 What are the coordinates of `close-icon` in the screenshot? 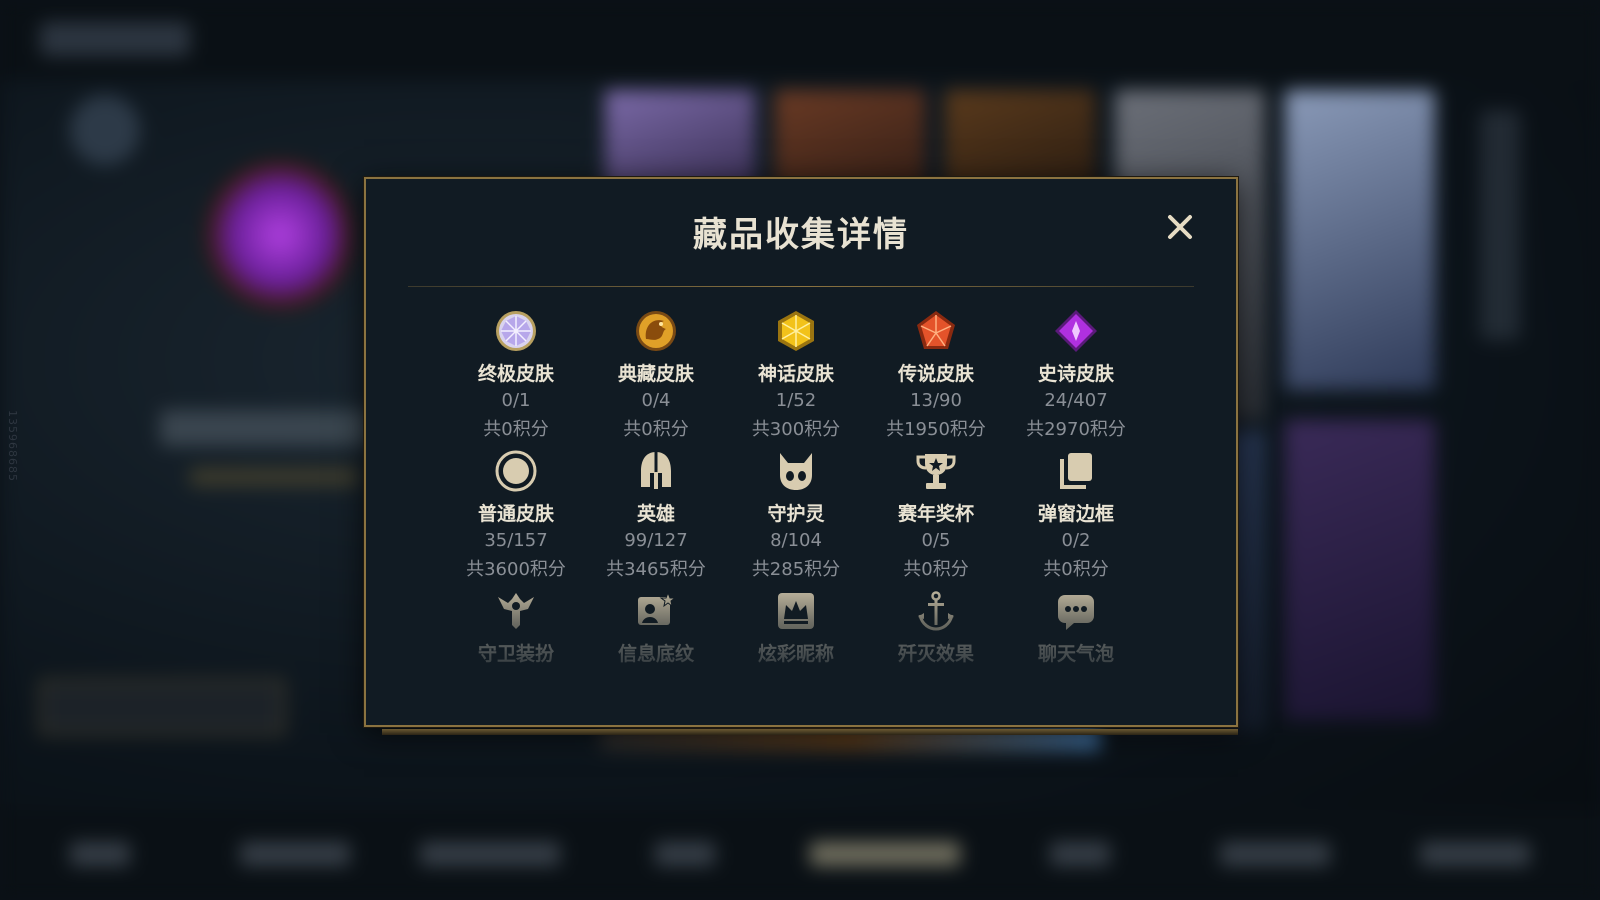 It's located at (1180, 227).